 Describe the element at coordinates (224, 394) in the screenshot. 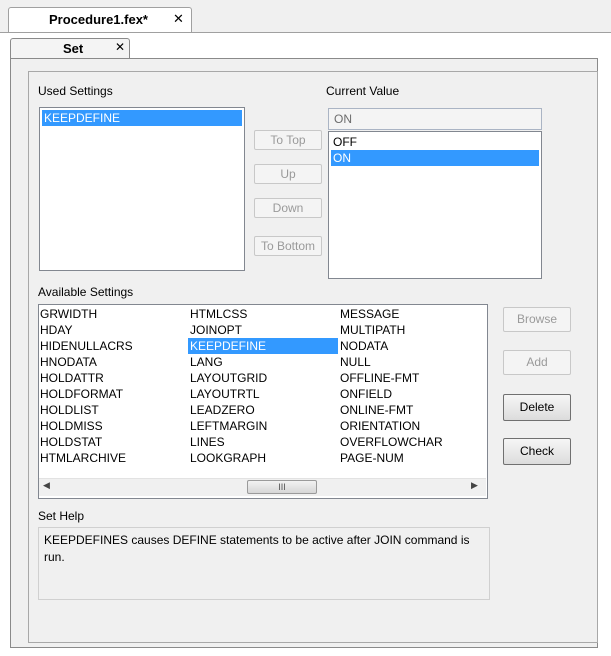

I see `setting-item: LAYOUTRTL` at that location.